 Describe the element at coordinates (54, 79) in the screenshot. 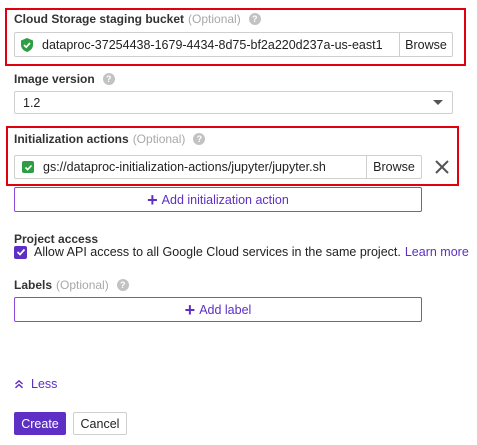

I see `image-version-label-text: Image version` at that location.